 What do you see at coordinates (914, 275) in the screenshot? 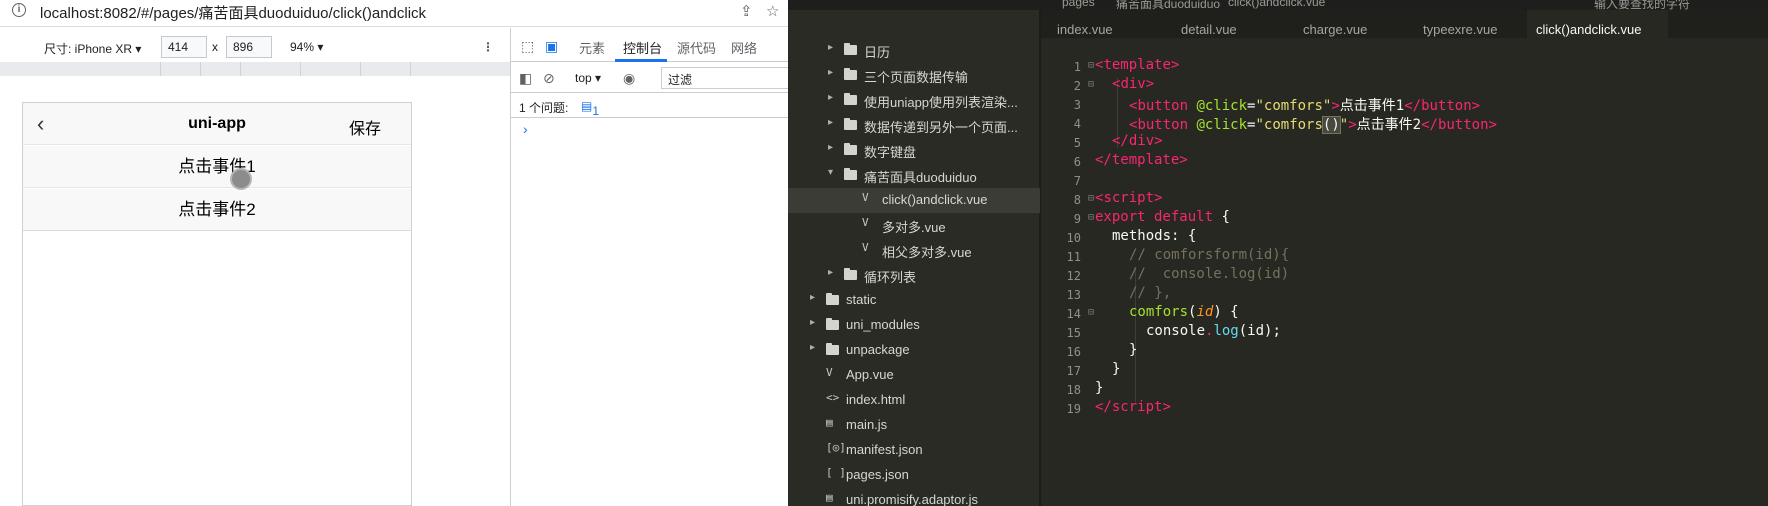
I see `tree-item: ▸ 循环列表` at bounding box center [914, 275].